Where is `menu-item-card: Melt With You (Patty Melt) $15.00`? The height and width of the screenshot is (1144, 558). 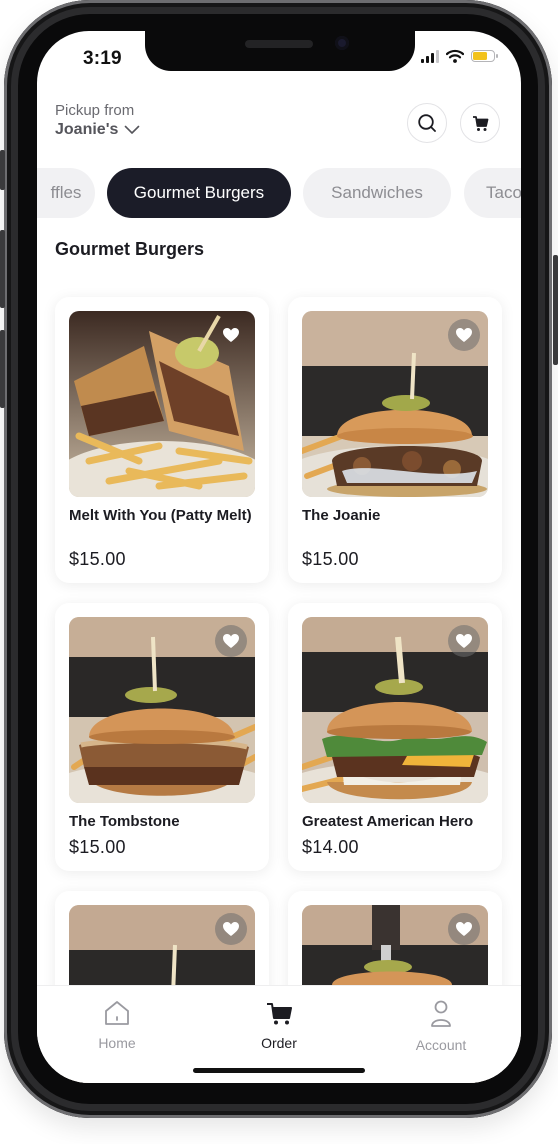
menu-item-card: Melt With You (Patty Melt) $15.00 is located at coordinates (162, 440).